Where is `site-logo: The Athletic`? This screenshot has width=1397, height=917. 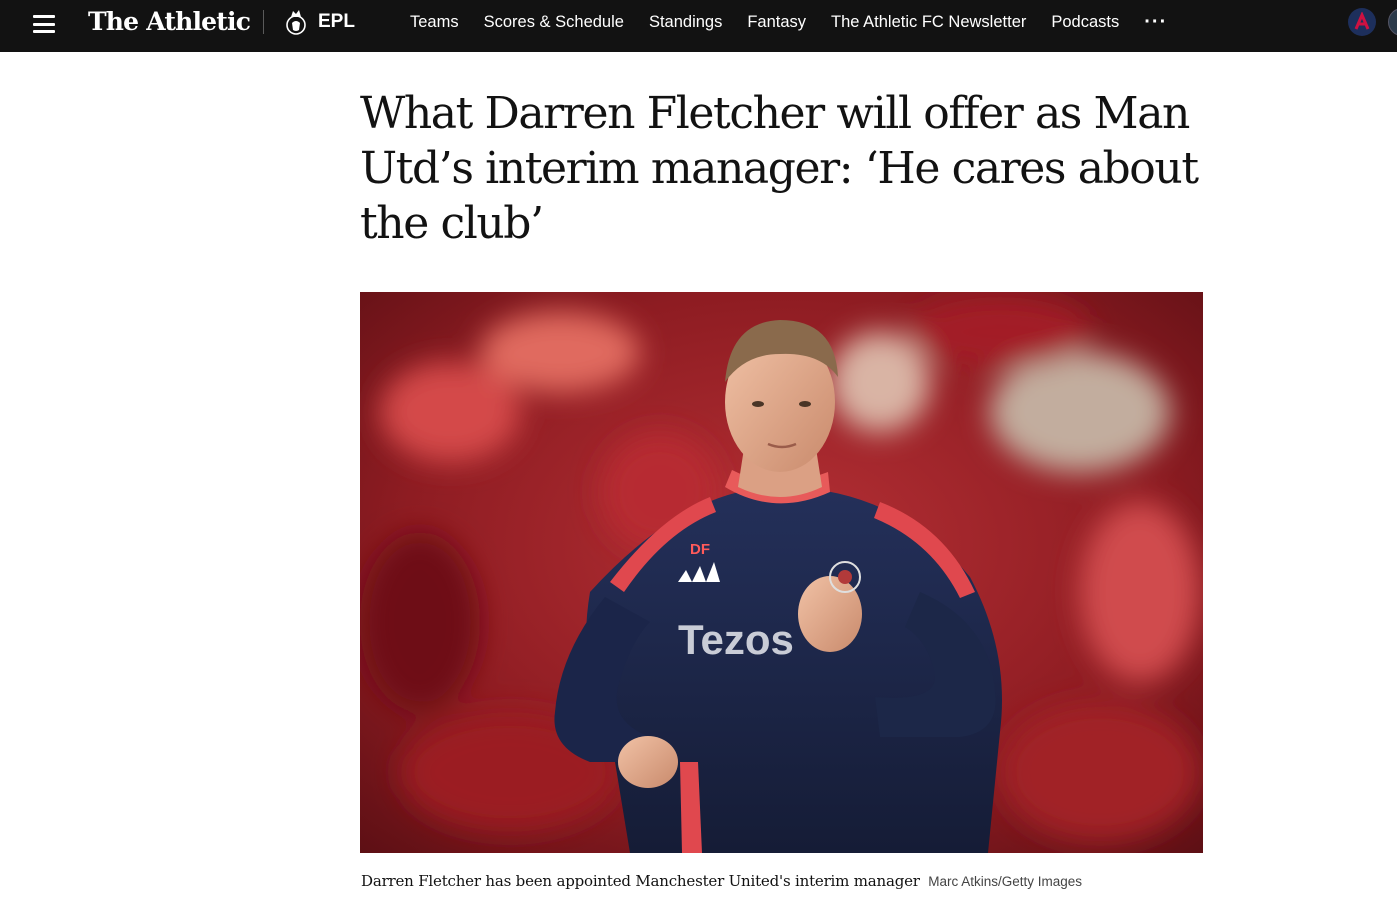
site-logo: The Athletic is located at coordinates (169, 22).